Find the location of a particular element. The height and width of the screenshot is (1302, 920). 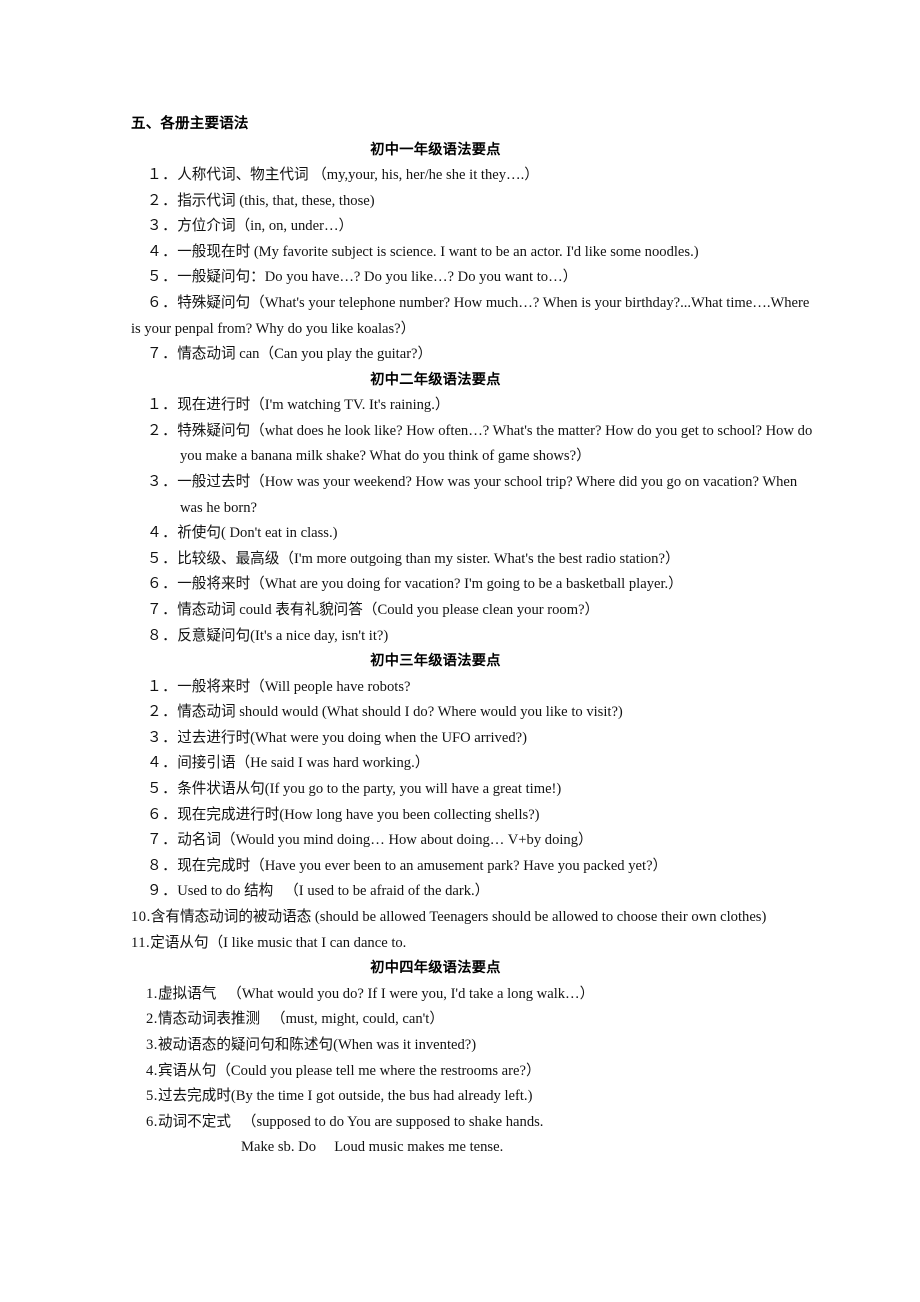

list-item: １．一般将来时（Will people have robots? is located at coordinates (475, 688).